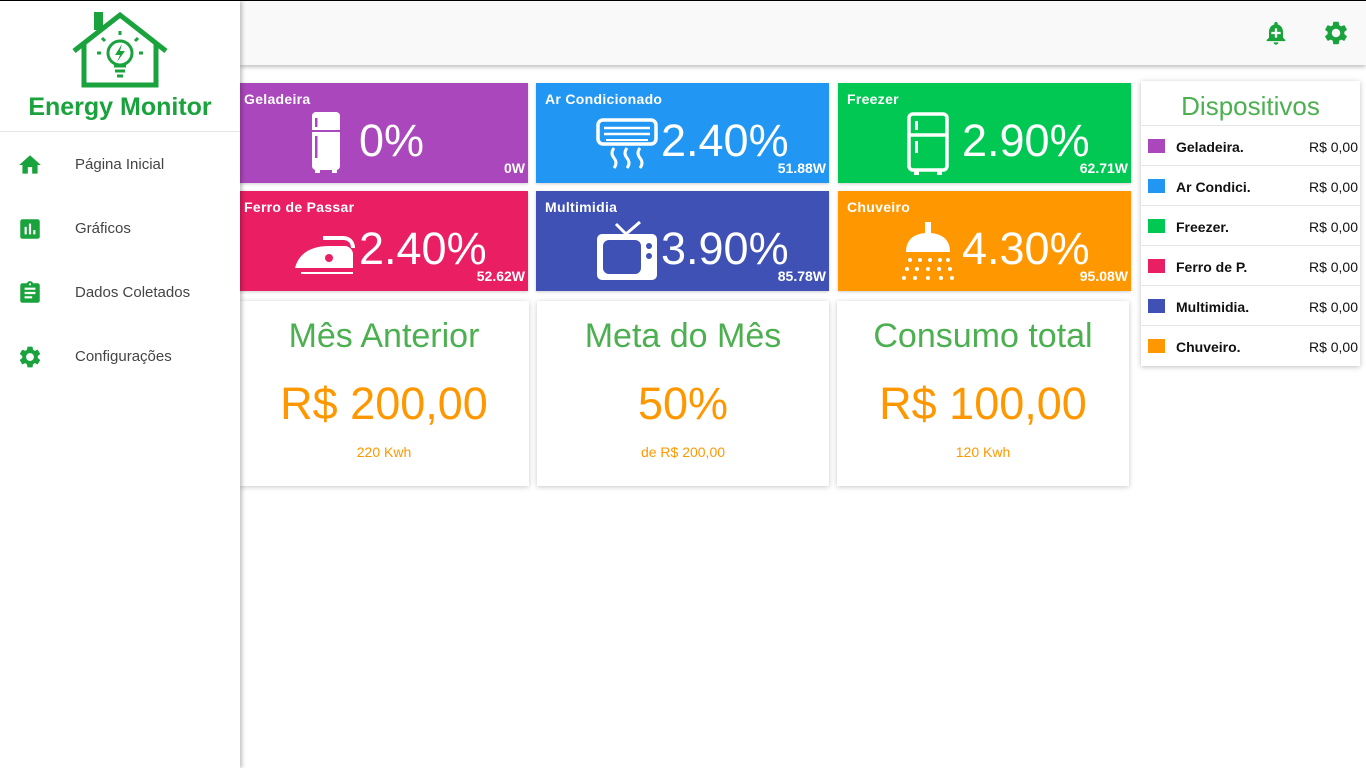 Image resolution: width=1366 pixels, height=768 pixels. I want to click on summary-subtext: de R$ 200,00, so click(683, 452).